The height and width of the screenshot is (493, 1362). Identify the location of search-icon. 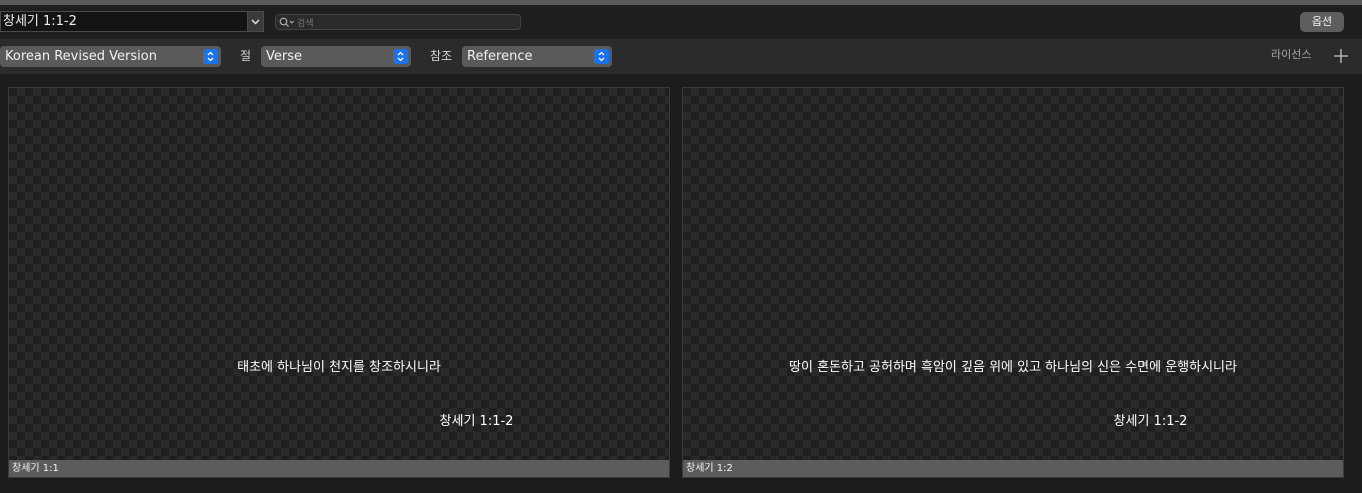
(286, 22).